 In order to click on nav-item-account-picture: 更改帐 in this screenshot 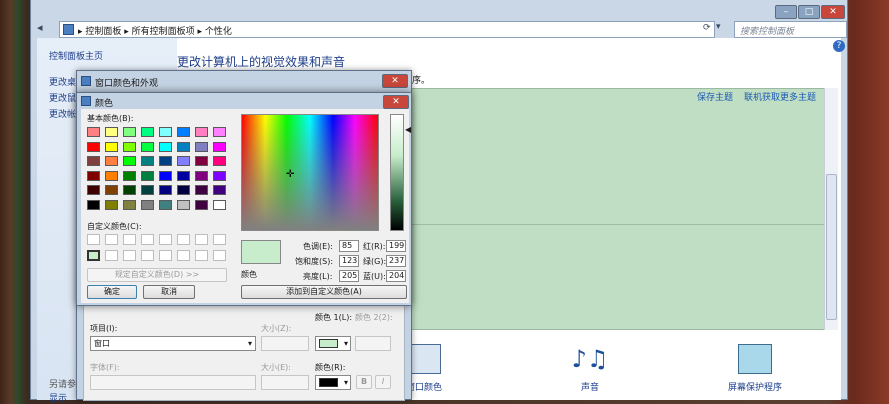, I will do `click(62, 113)`.